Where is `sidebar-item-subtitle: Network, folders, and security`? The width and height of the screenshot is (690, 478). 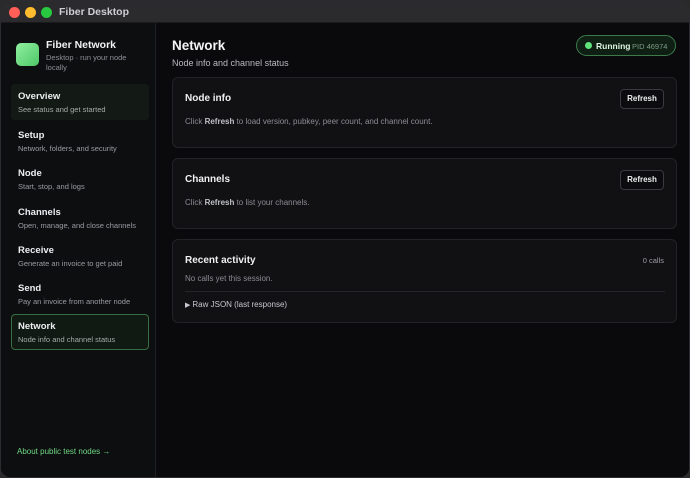 sidebar-item-subtitle: Network, folders, and security is located at coordinates (67, 148).